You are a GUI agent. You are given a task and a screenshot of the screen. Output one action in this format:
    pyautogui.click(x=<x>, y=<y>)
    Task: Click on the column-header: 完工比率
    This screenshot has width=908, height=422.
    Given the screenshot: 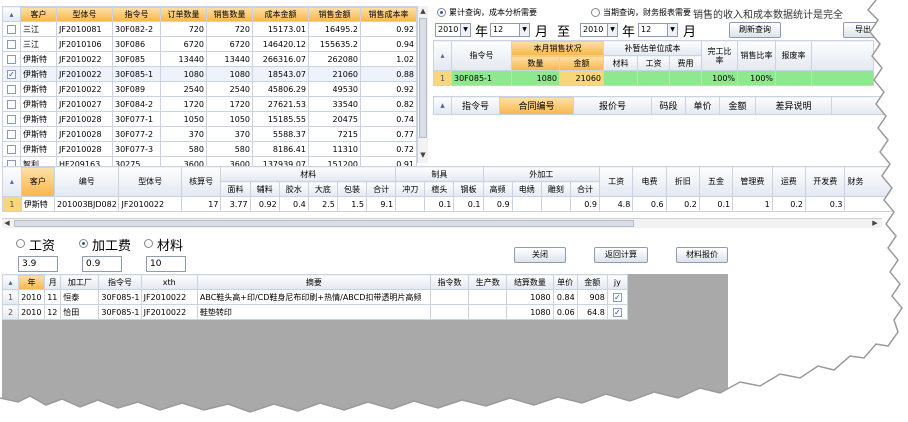 What is the action you would take?
    pyautogui.click(x=720, y=55)
    